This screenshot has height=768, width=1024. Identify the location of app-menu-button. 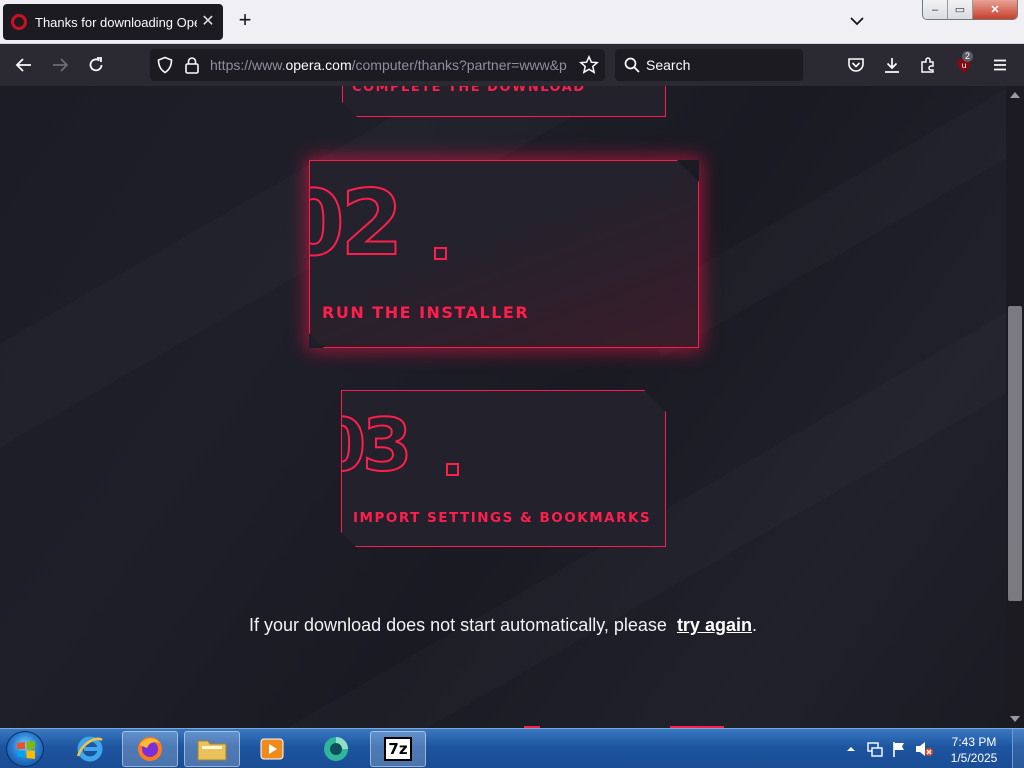
(1000, 65).